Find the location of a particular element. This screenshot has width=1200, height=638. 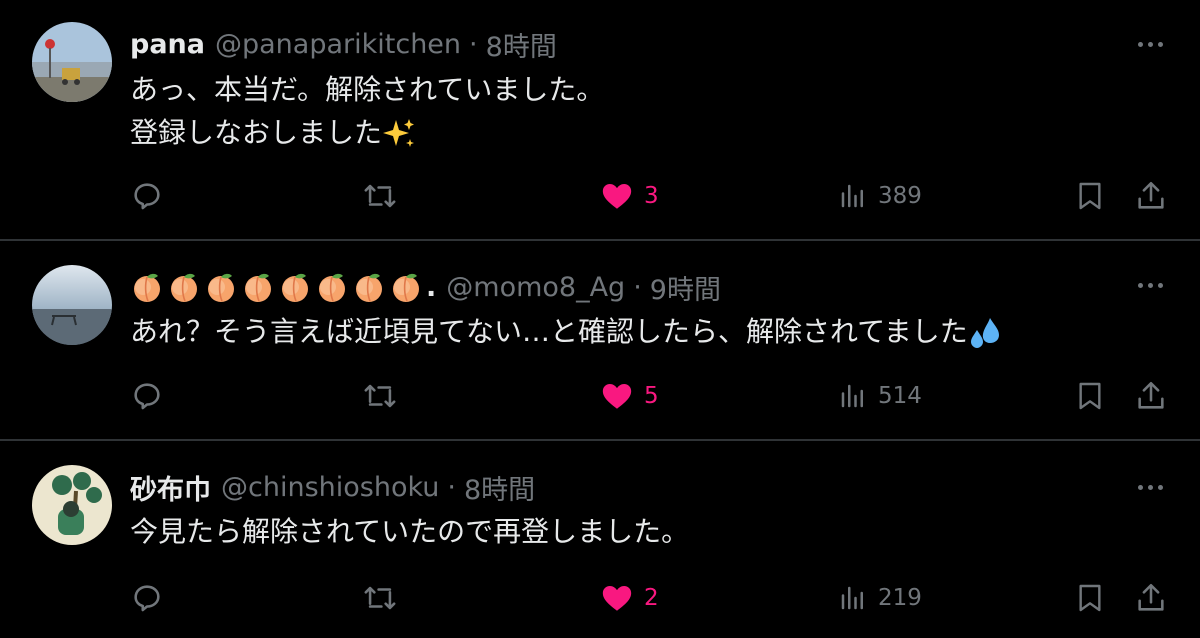

like-button: 5 is located at coordinates (629, 396).